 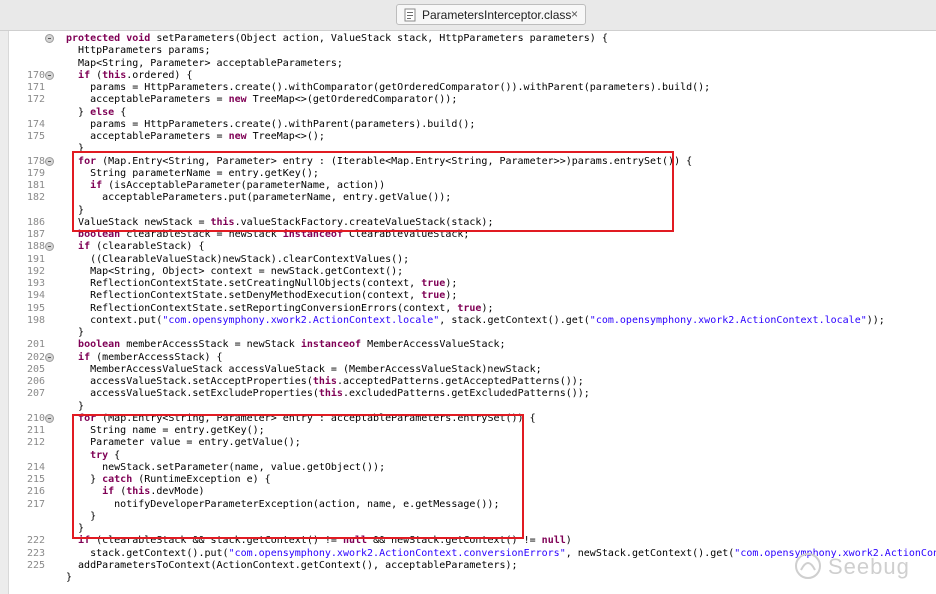 I want to click on line-number: 211, so click(x=35, y=430).